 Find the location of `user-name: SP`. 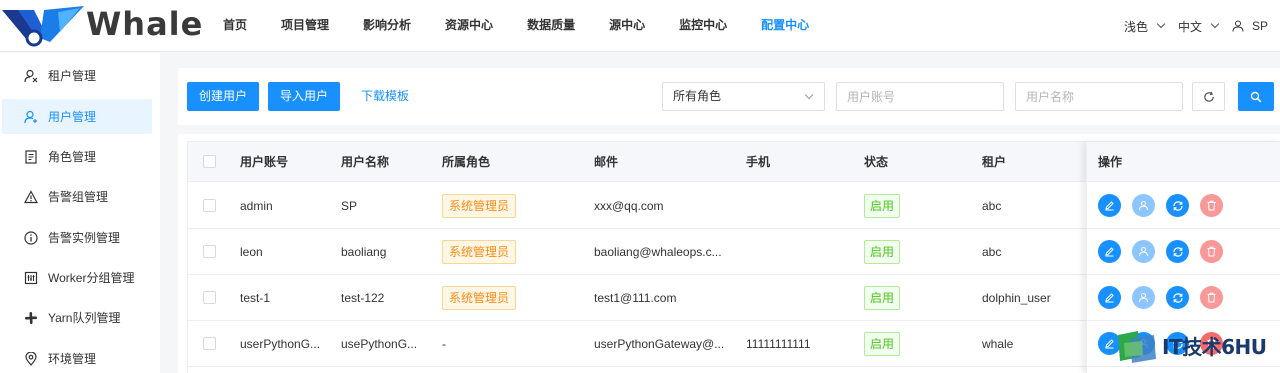

user-name: SP is located at coordinates (1259, 26).